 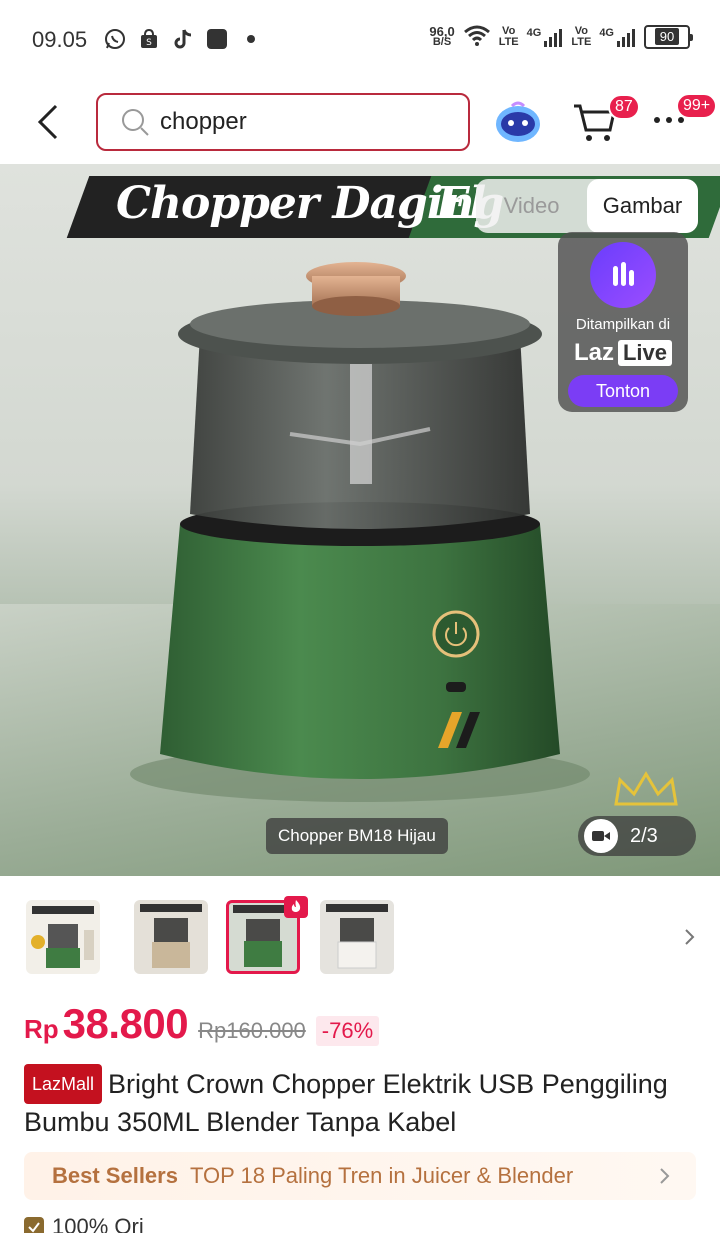 I want to click on battery-icon: 90, so click(x=668, y=36).